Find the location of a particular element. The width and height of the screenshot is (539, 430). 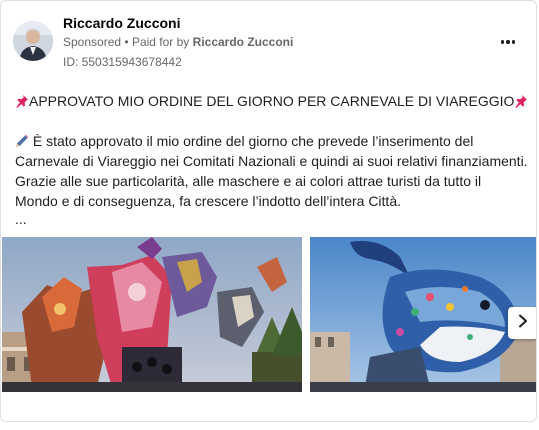

more-options-button is located at coordinates (508, 42).